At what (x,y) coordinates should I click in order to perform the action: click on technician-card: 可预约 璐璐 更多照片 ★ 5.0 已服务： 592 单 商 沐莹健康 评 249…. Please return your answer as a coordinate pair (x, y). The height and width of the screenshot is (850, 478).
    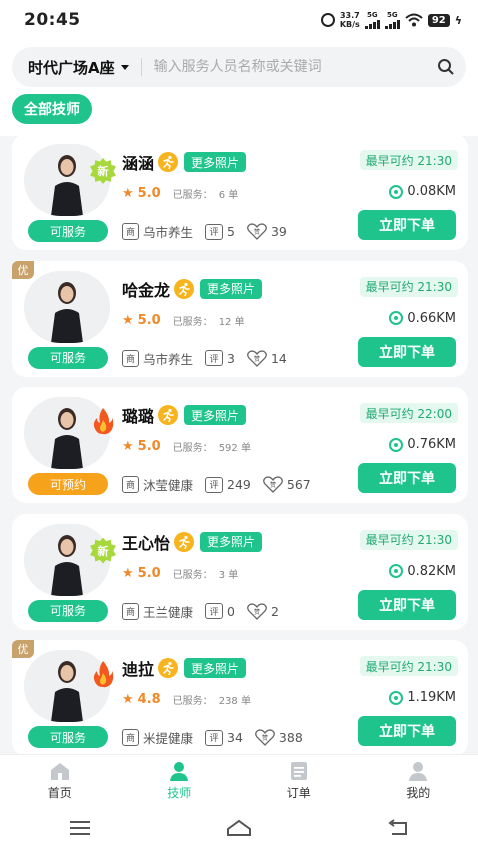
    Looking at the image, I should click on (240, 445).